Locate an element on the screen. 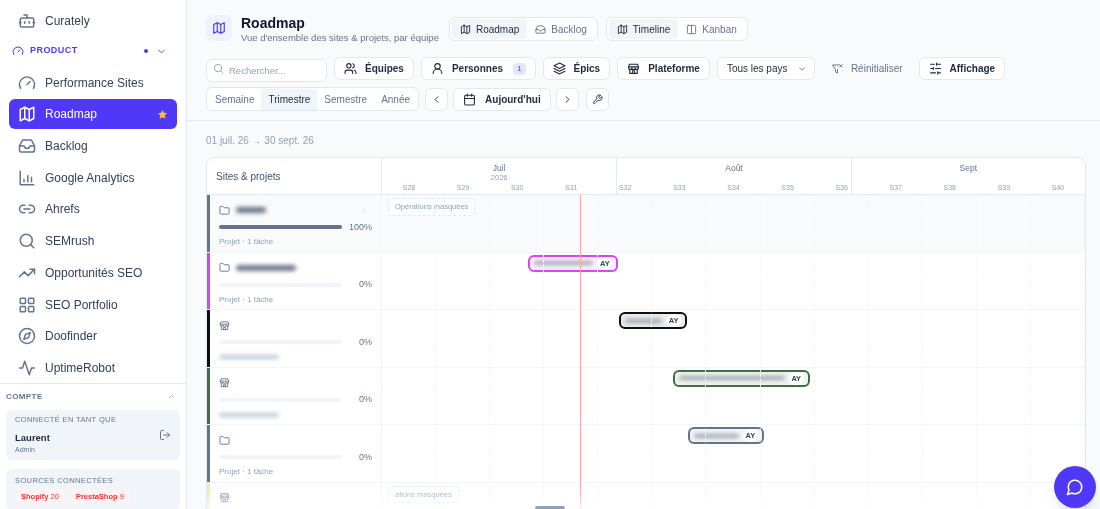 Image resolution: width=1100 pixels, height=509 pixels. progress-percent: 100% is located at coordinates (360, 227).